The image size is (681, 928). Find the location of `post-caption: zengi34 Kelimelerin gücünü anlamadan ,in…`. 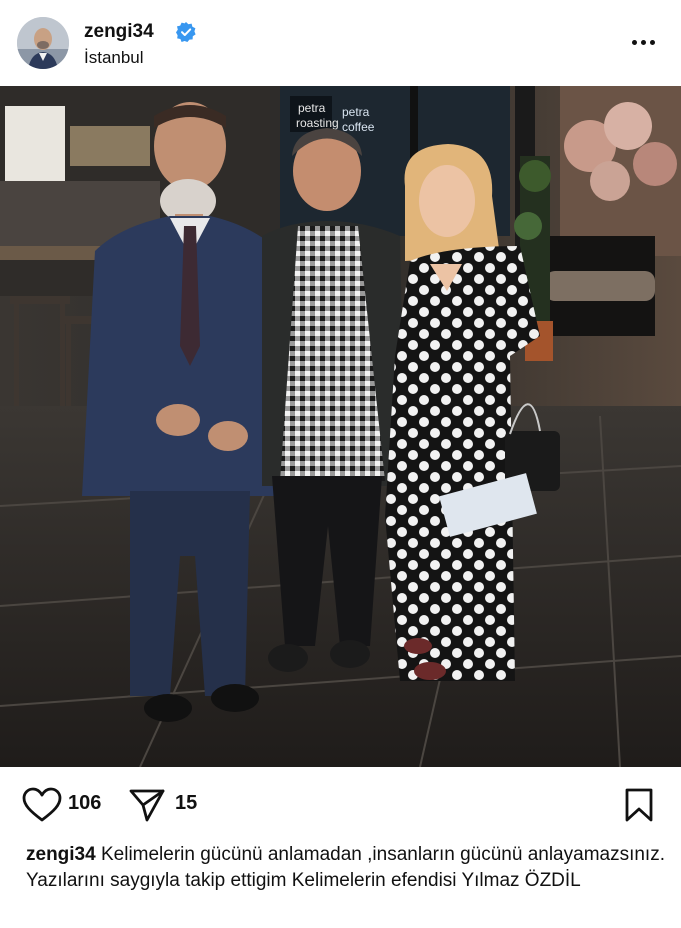

post-caption: zengi34 Kelimelerin gücünü anlamadan ,in… is located at coordinates (346, 868).